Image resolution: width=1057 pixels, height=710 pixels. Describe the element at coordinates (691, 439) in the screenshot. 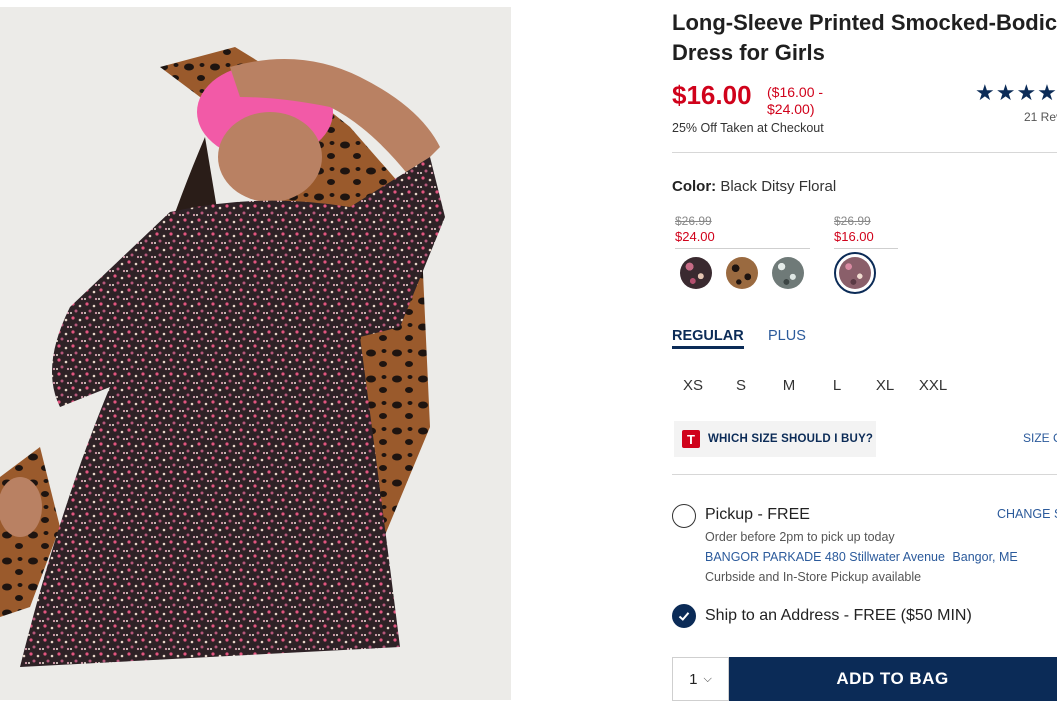

I see `true-fit-logo-icon: T` at that location.